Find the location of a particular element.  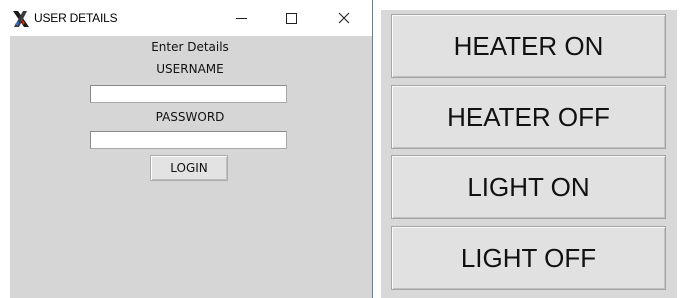

title-bar: USER DETAILS is located at coordinates (186, 18).